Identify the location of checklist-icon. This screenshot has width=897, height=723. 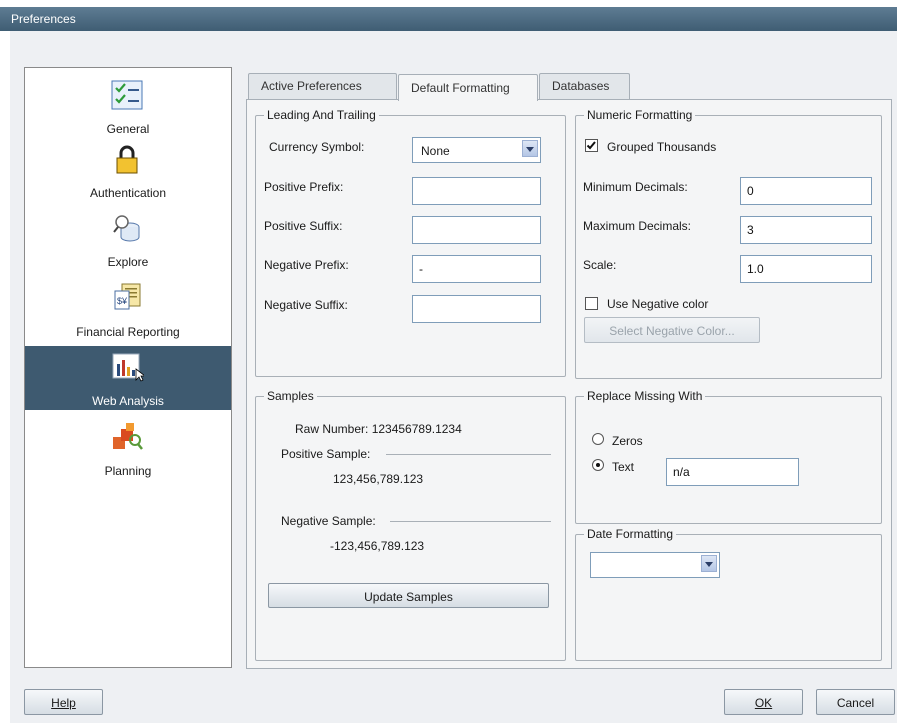
(127, 95).